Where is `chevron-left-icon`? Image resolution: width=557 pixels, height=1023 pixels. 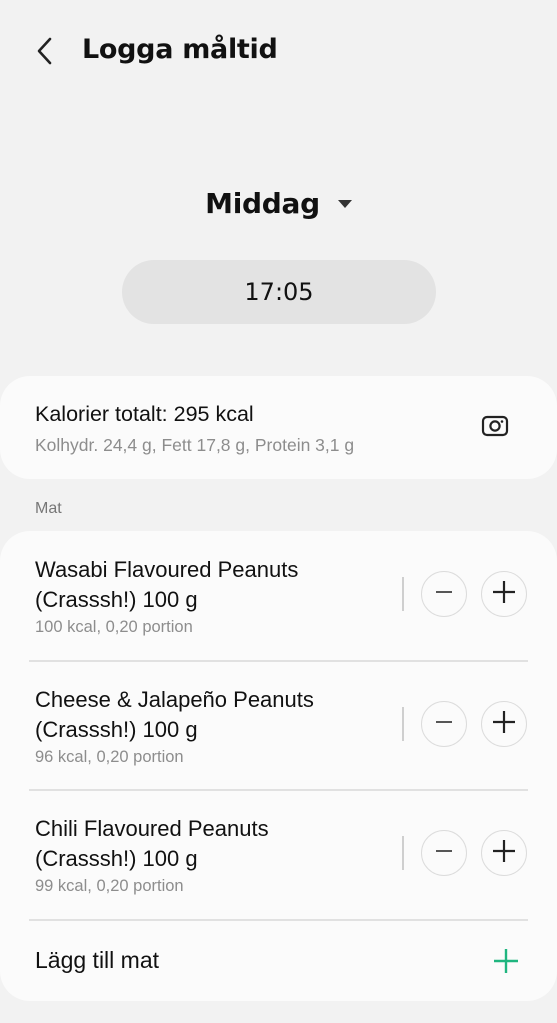 chevron-left-icon is located at coordinates (45, 53).